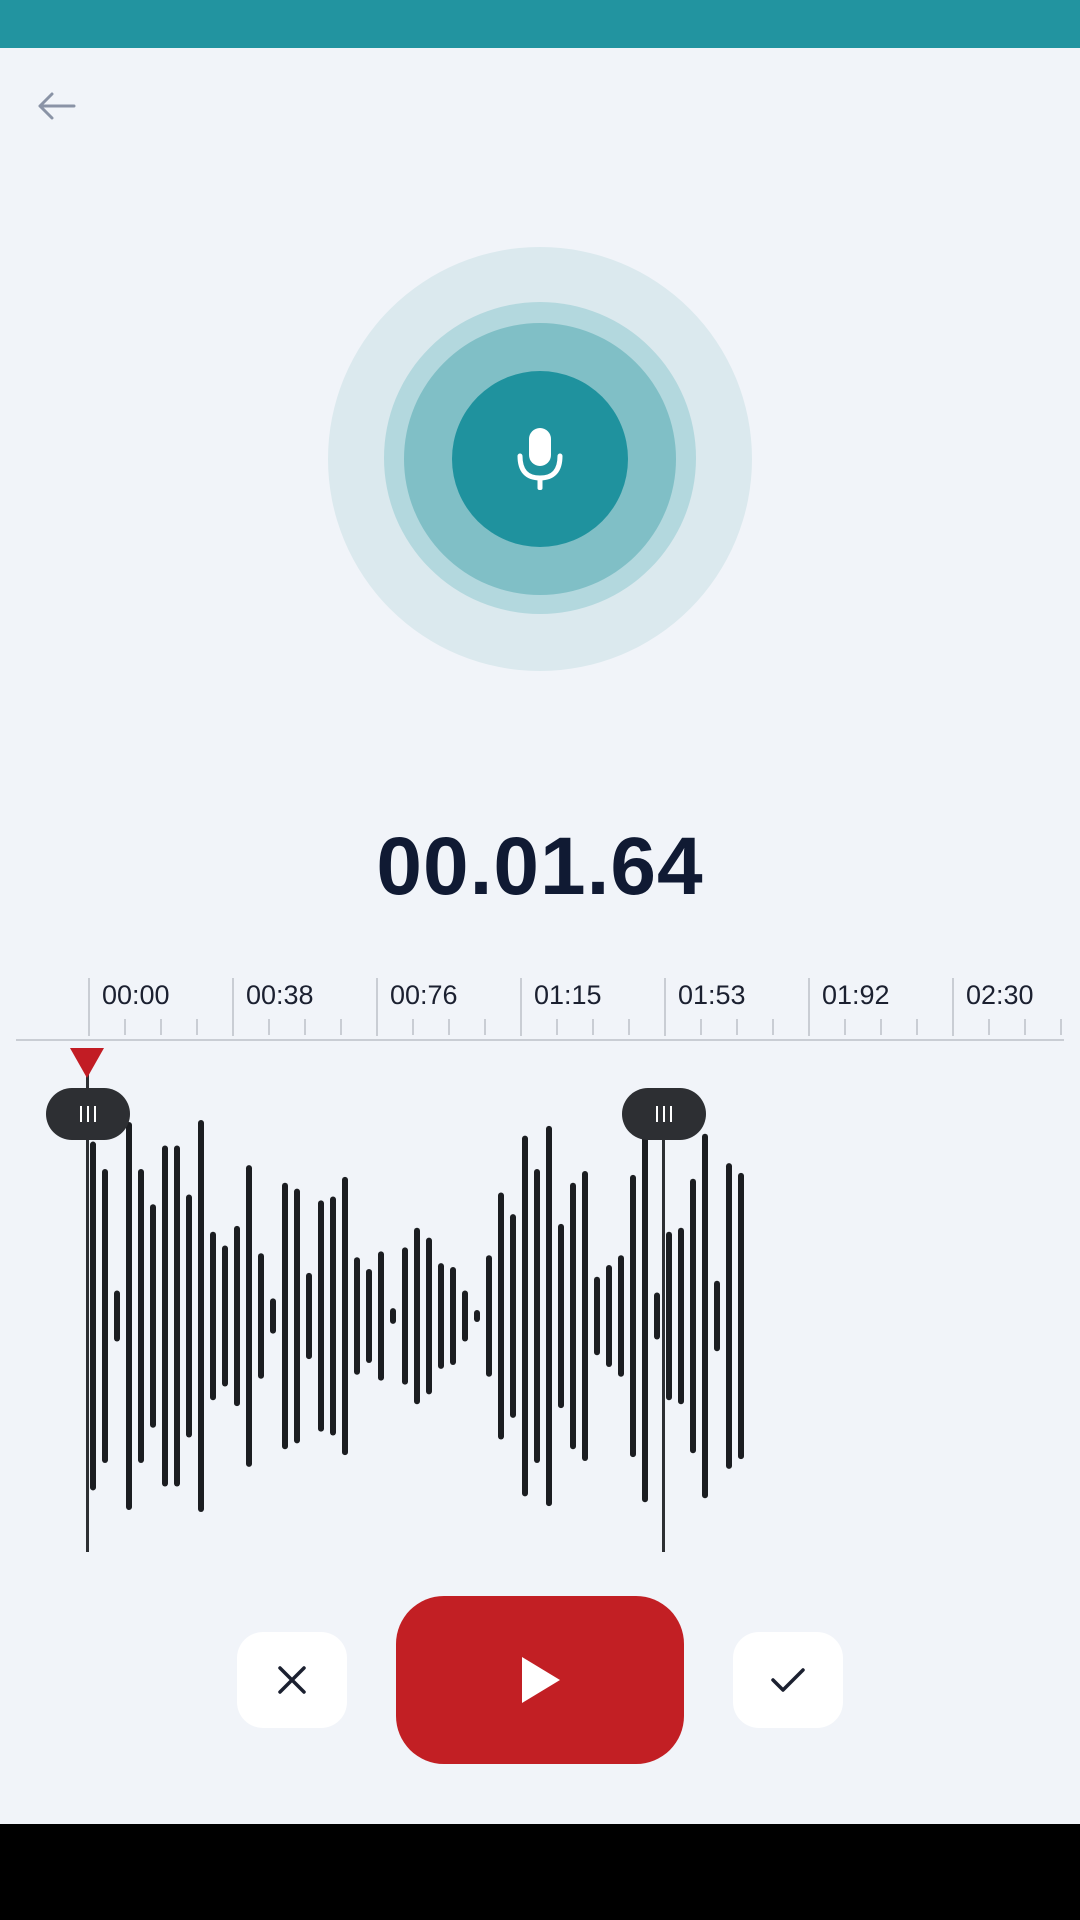 This screenshot has height=1920, width=1080. What do you see at coordinates (87, 1063) in the screenshot?
I see `playhead-marker` at bounding box center [87, 1063].